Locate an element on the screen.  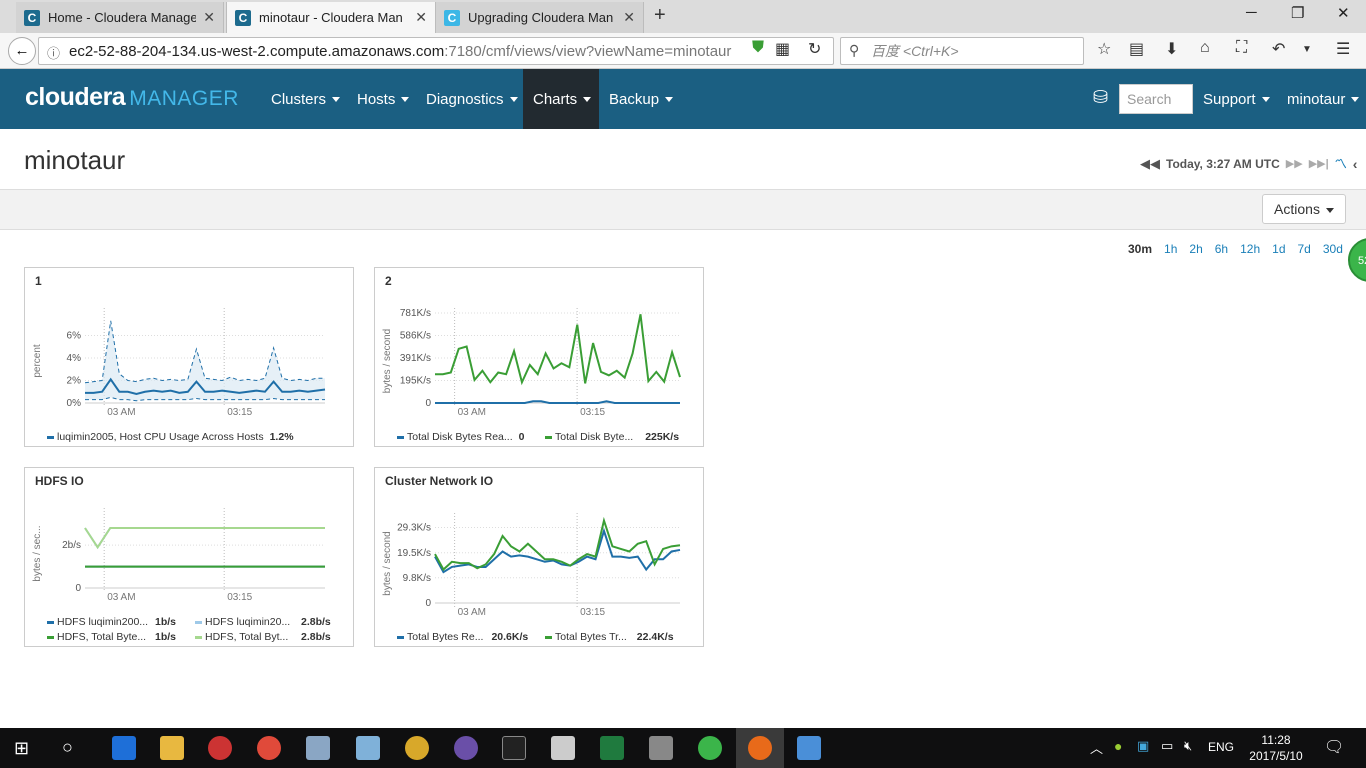
y-axis-label: bytes / second is located at coordinates (387, 563).